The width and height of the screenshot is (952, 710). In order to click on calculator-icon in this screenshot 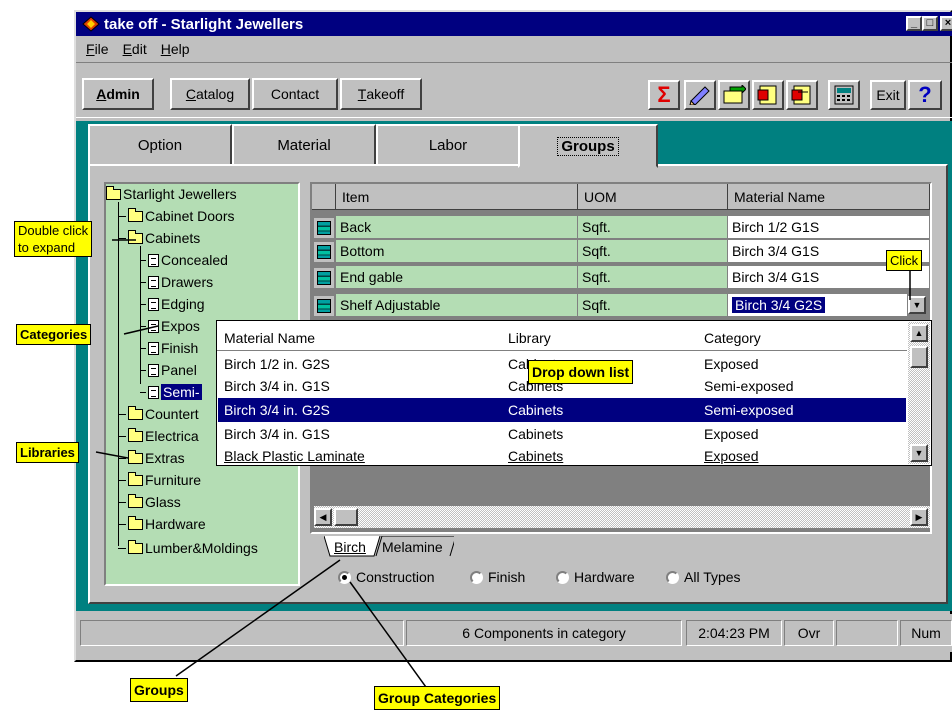, I will do `click(844, 95)`.